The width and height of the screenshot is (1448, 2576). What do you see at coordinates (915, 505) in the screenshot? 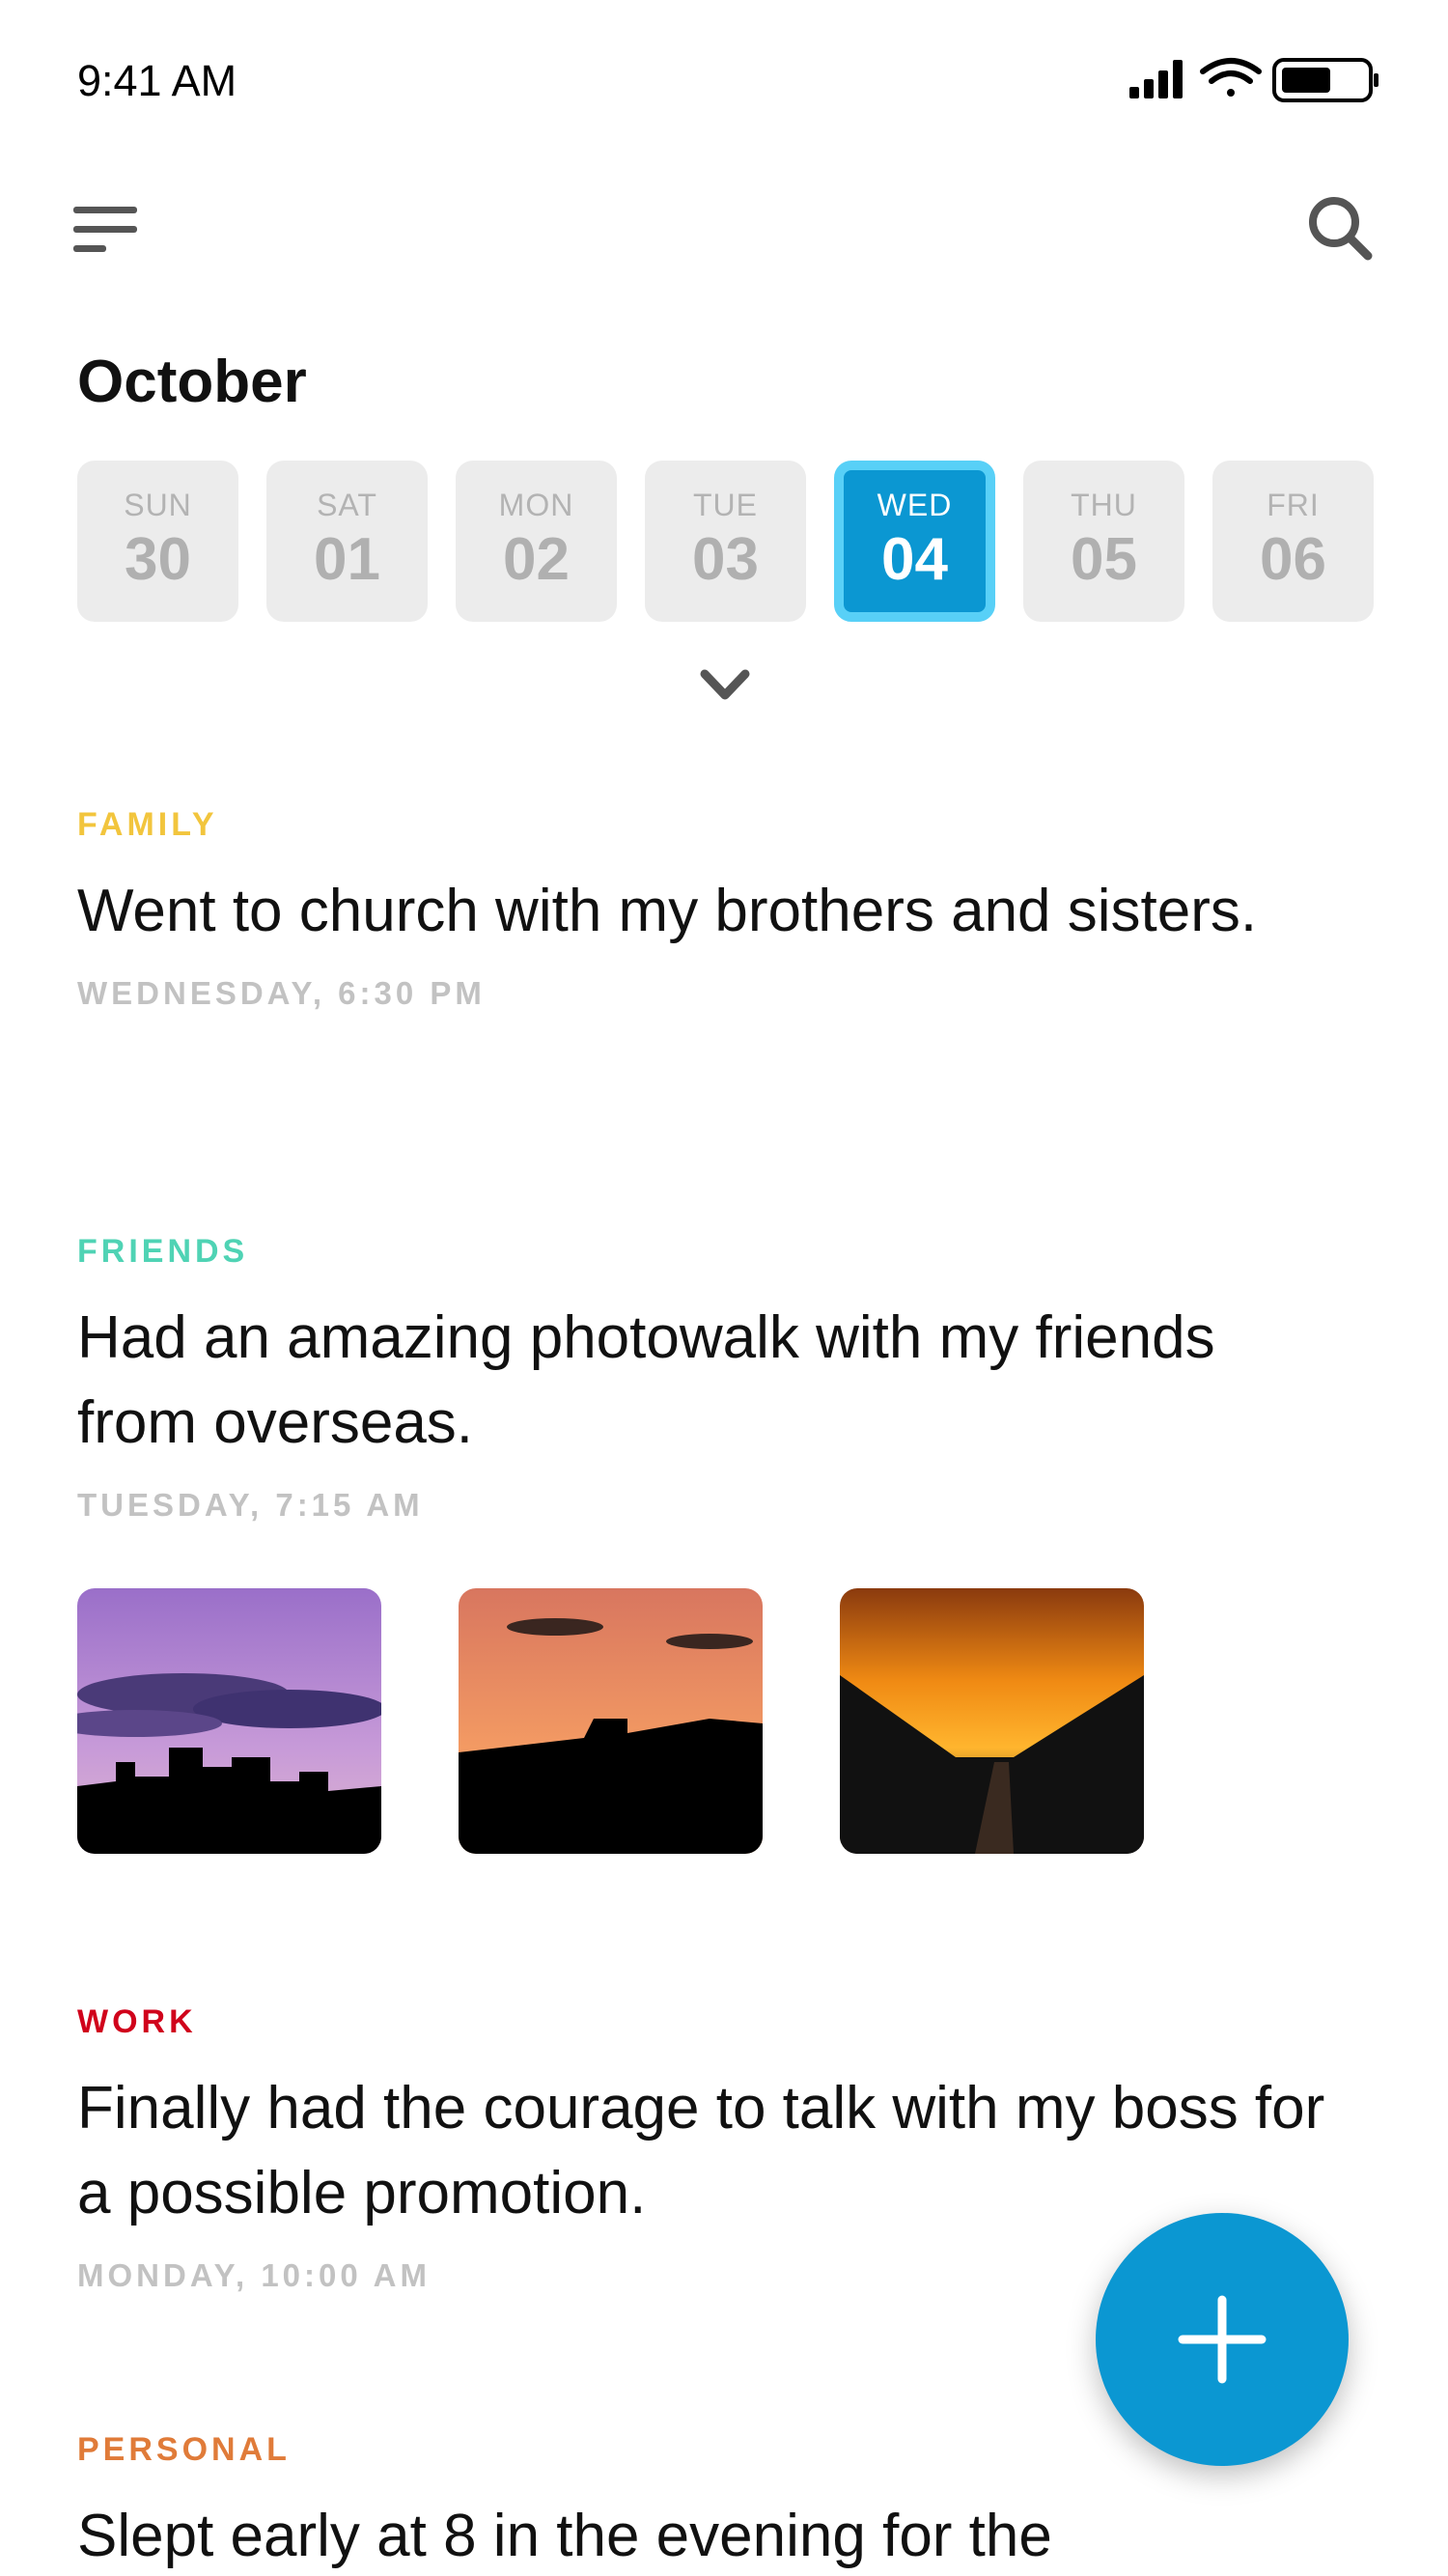
I see `day-of-week: WED` at bounding box center [915, 505].